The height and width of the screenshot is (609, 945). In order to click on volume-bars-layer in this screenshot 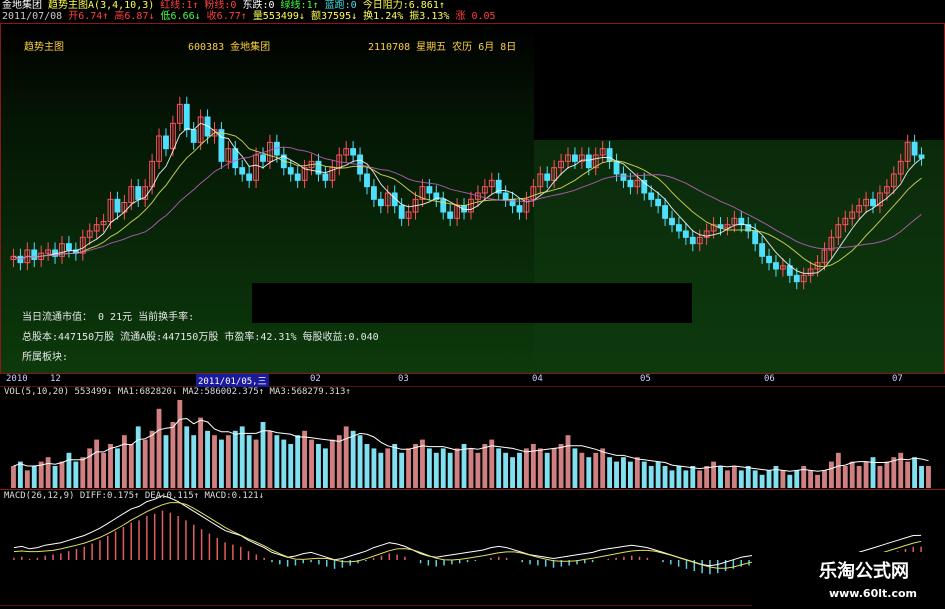, I will do `click(471, 444)`.